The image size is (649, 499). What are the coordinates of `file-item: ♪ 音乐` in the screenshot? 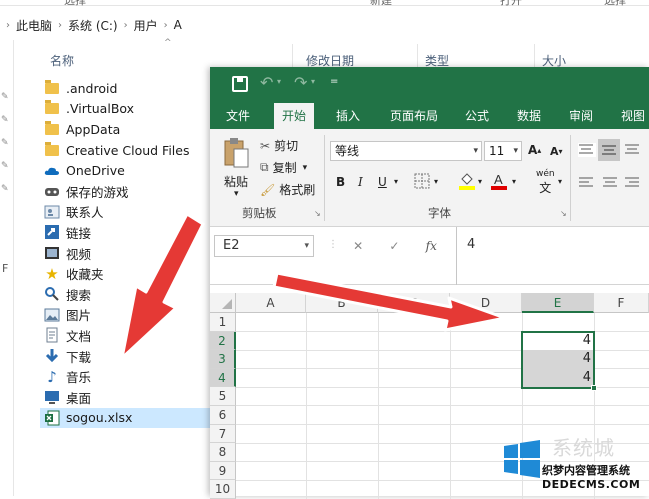 It's located at (129, 376).